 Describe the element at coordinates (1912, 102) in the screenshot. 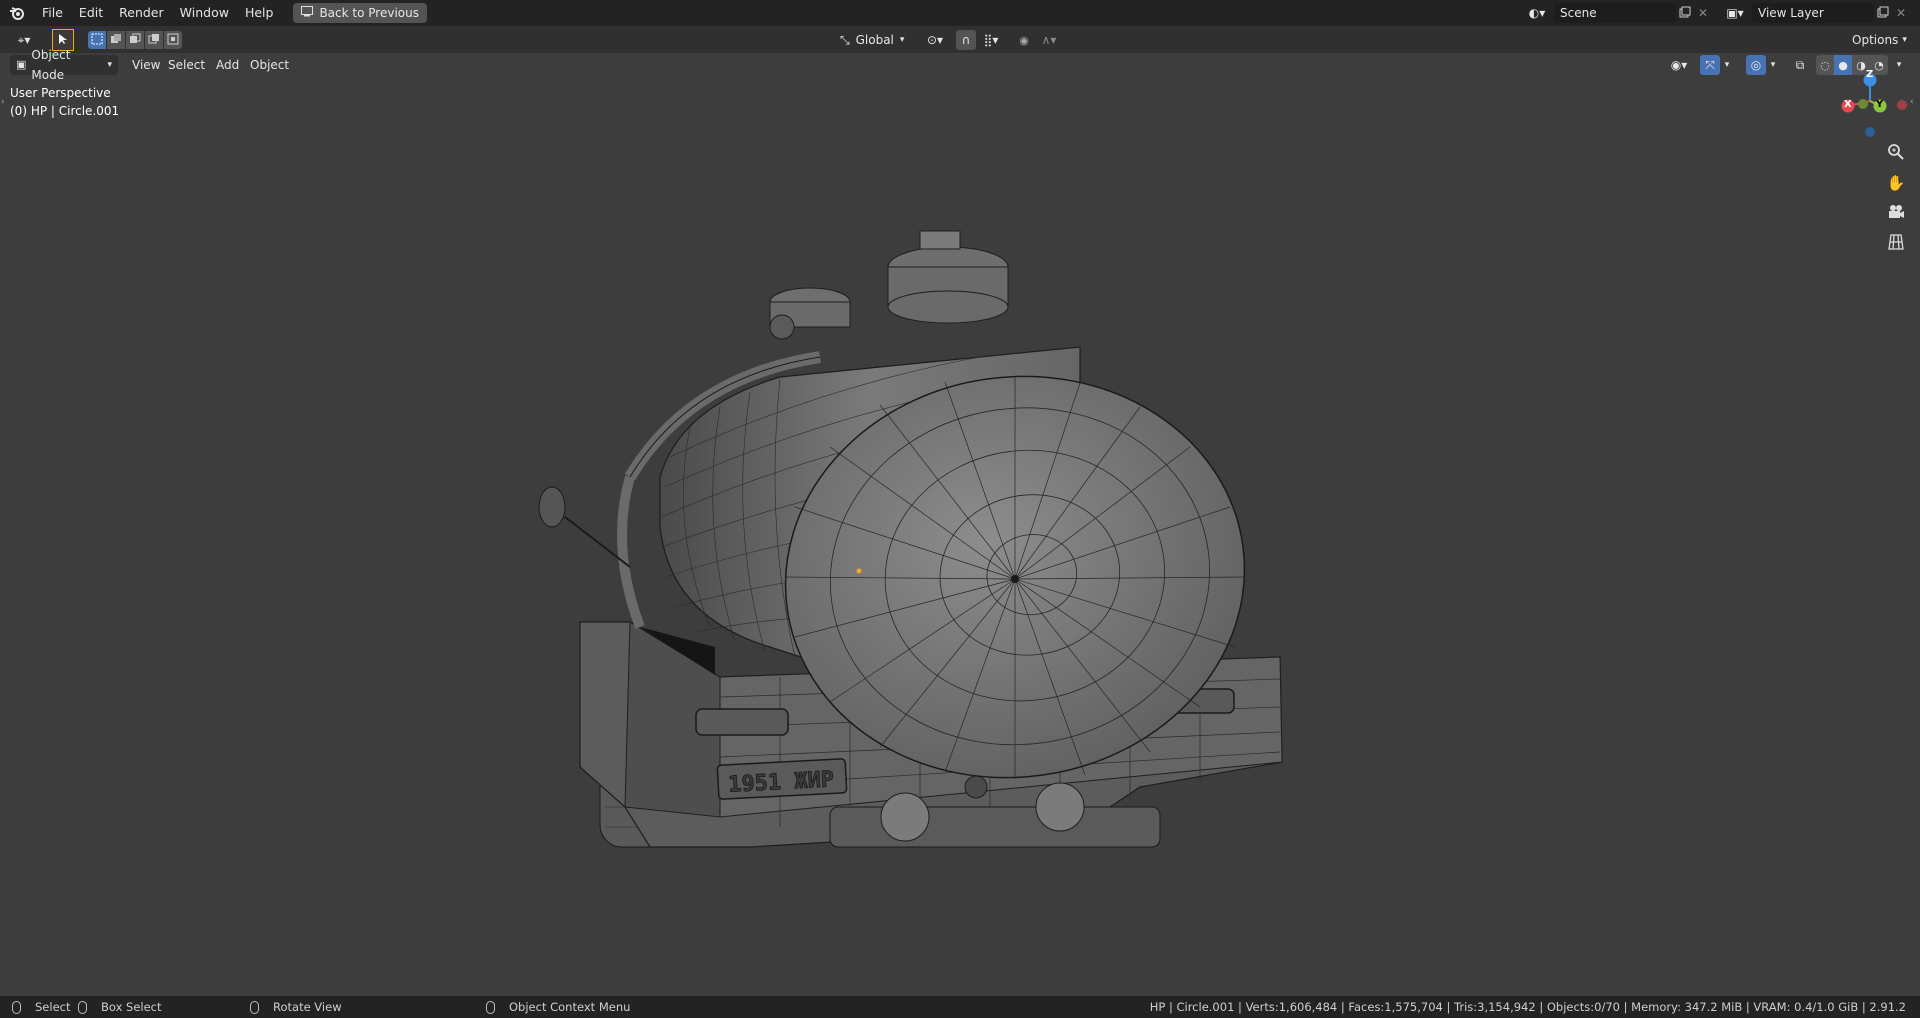

I see `sidebar-toggle-arrow: ‹` at that location.